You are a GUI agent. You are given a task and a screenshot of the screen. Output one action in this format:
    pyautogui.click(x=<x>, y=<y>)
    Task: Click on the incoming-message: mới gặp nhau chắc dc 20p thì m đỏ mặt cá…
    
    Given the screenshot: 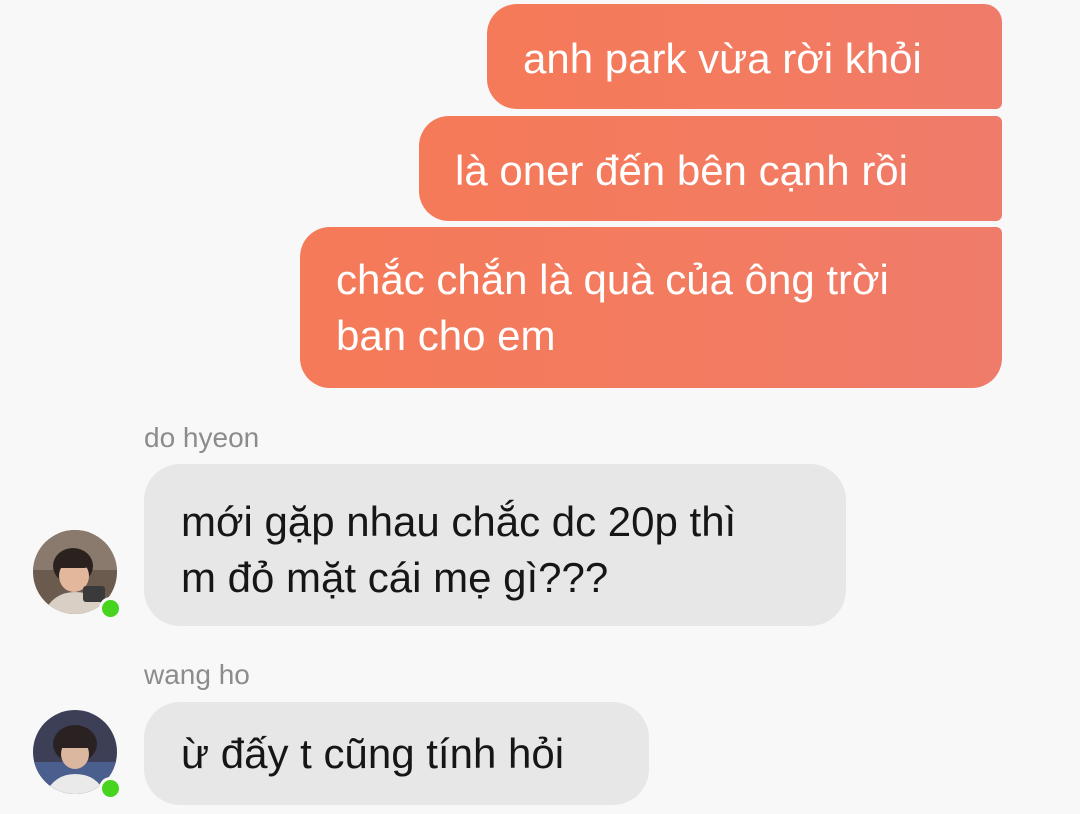 What is the action you would take?
    pyautogui.click(x=495, y=545)
    